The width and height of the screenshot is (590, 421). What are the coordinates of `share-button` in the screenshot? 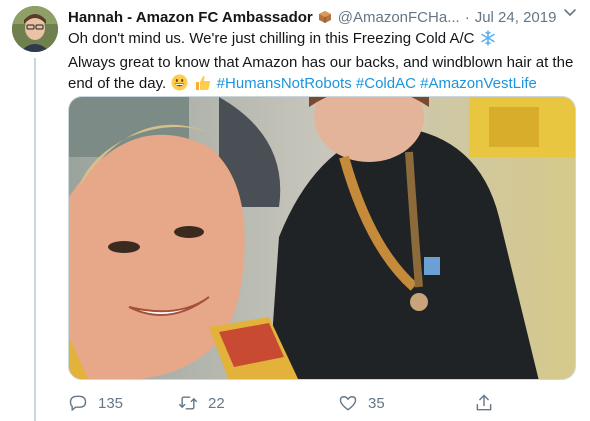 It's located at (489, 403).